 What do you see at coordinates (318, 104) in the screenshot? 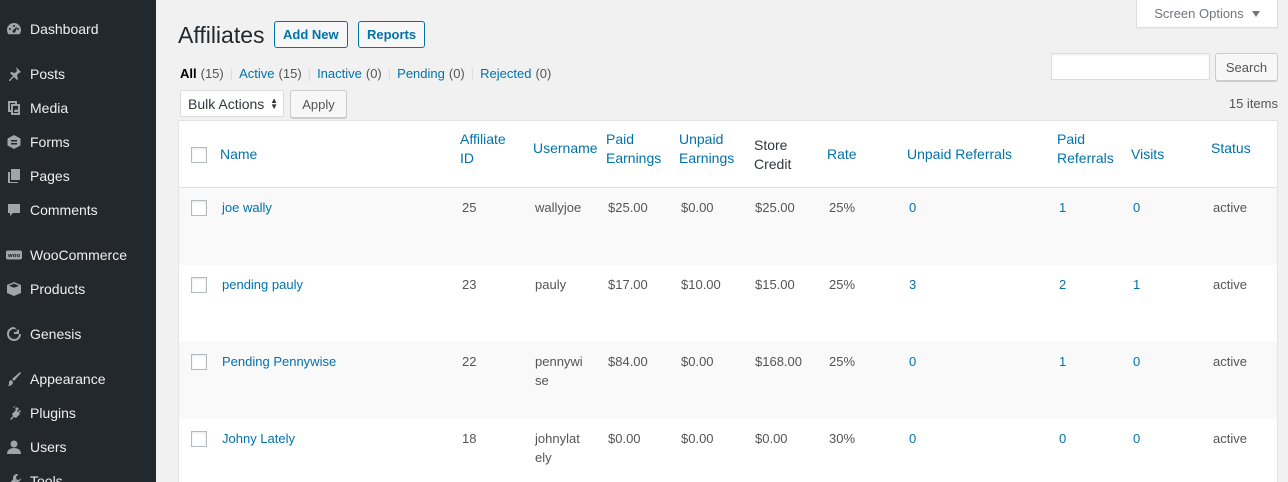
I see `apply-button: Apply` at bounding box center [318, 104].